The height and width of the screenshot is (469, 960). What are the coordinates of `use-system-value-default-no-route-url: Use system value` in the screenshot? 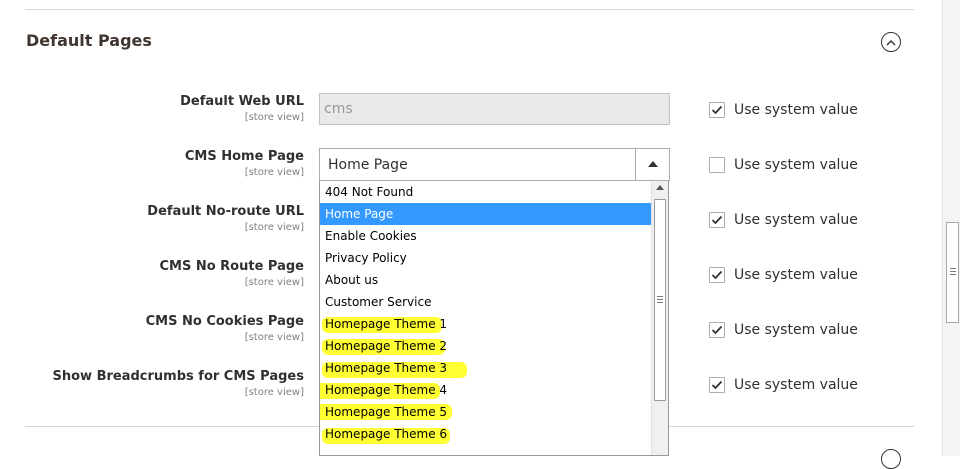 It's located at (783, 220).